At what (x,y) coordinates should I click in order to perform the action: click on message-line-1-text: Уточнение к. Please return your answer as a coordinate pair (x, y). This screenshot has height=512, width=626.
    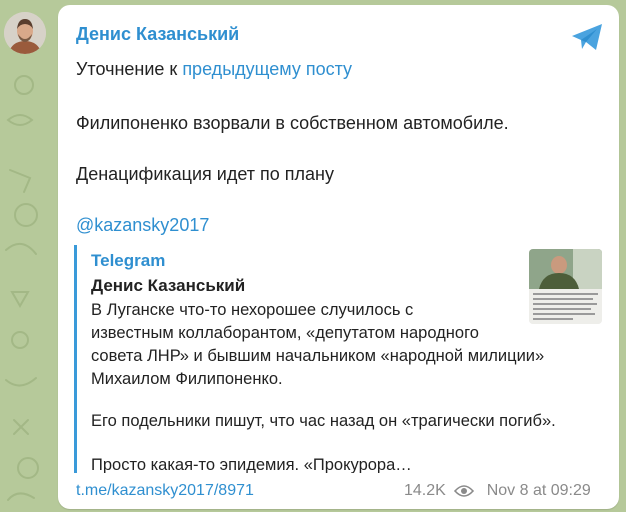
    Looking at the image, I should click on (129, 69).